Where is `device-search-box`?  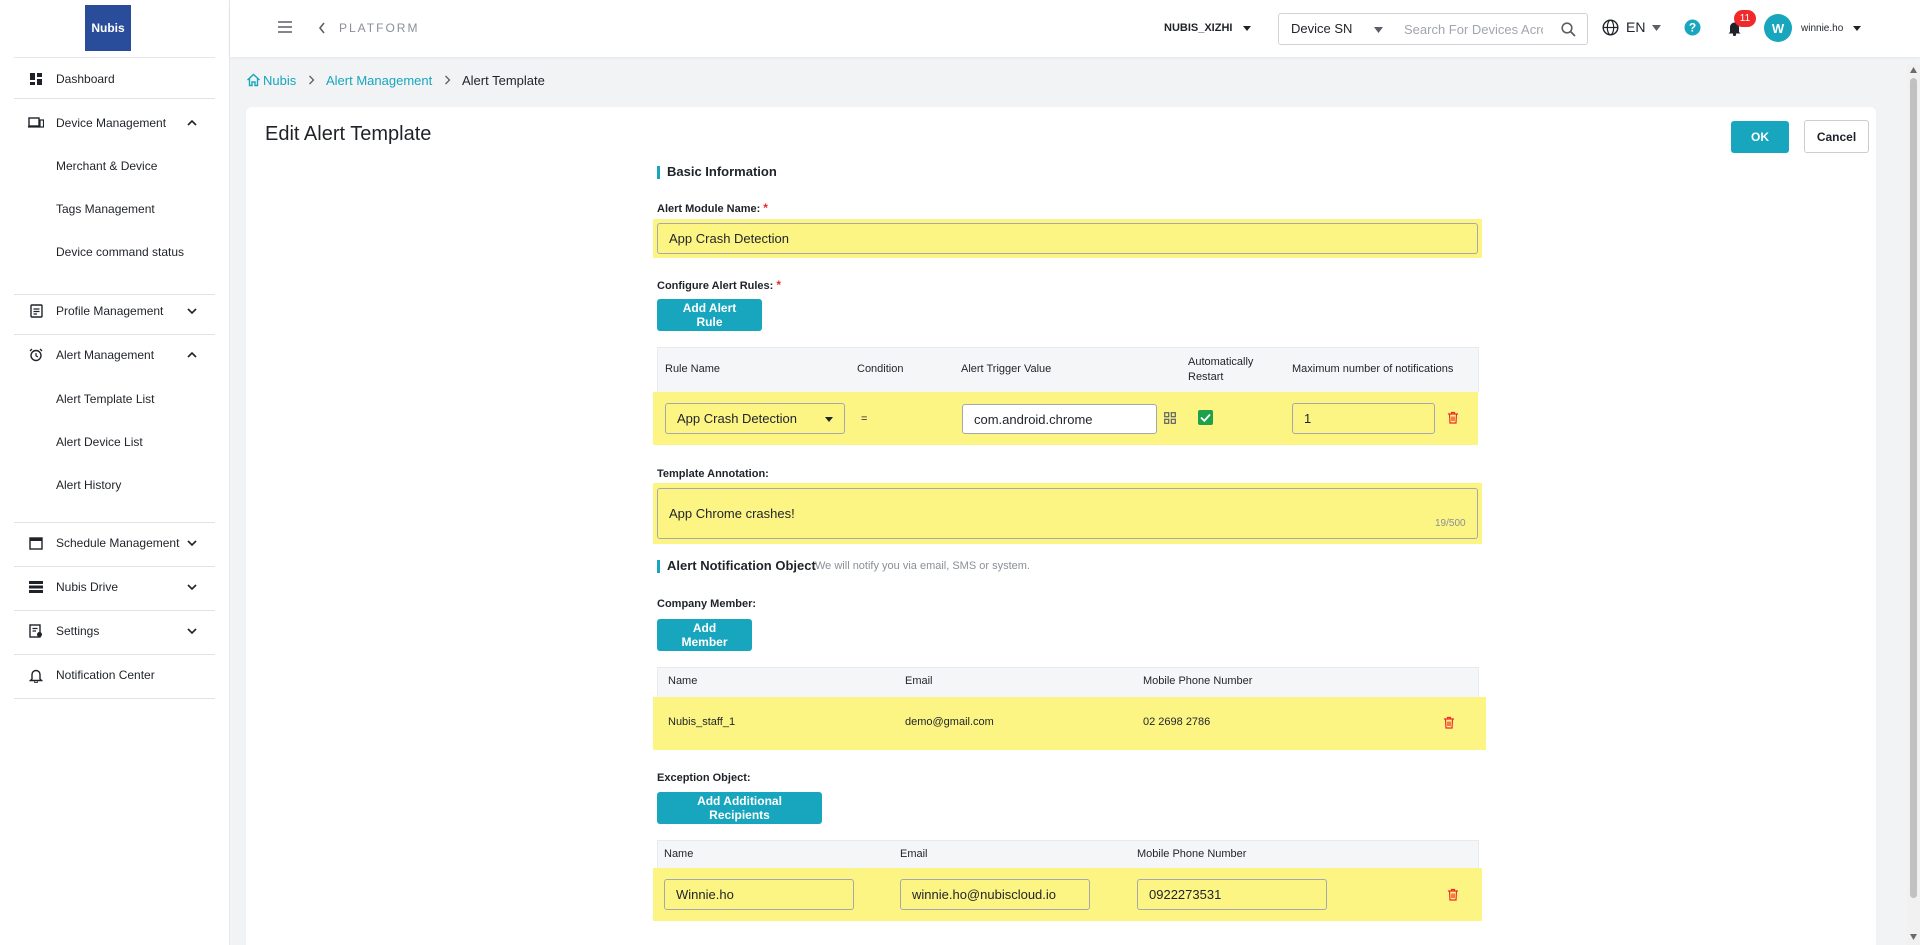 device-search-box is located at coordinates (1490, 29).